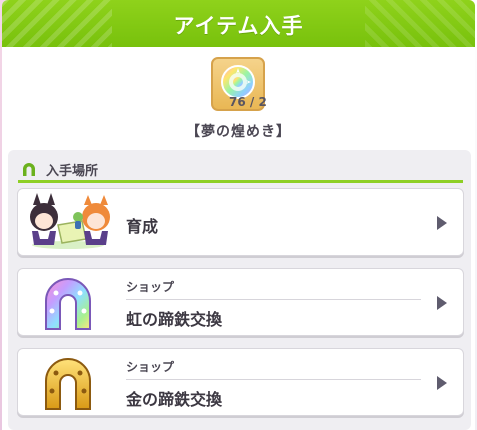 Image resolution: width=477 pixels, height=430 pixels. Describe the element at coordinates (174, 319) in the screenshot. I see `source-label: 虹の蹄鉄交換` at that location.